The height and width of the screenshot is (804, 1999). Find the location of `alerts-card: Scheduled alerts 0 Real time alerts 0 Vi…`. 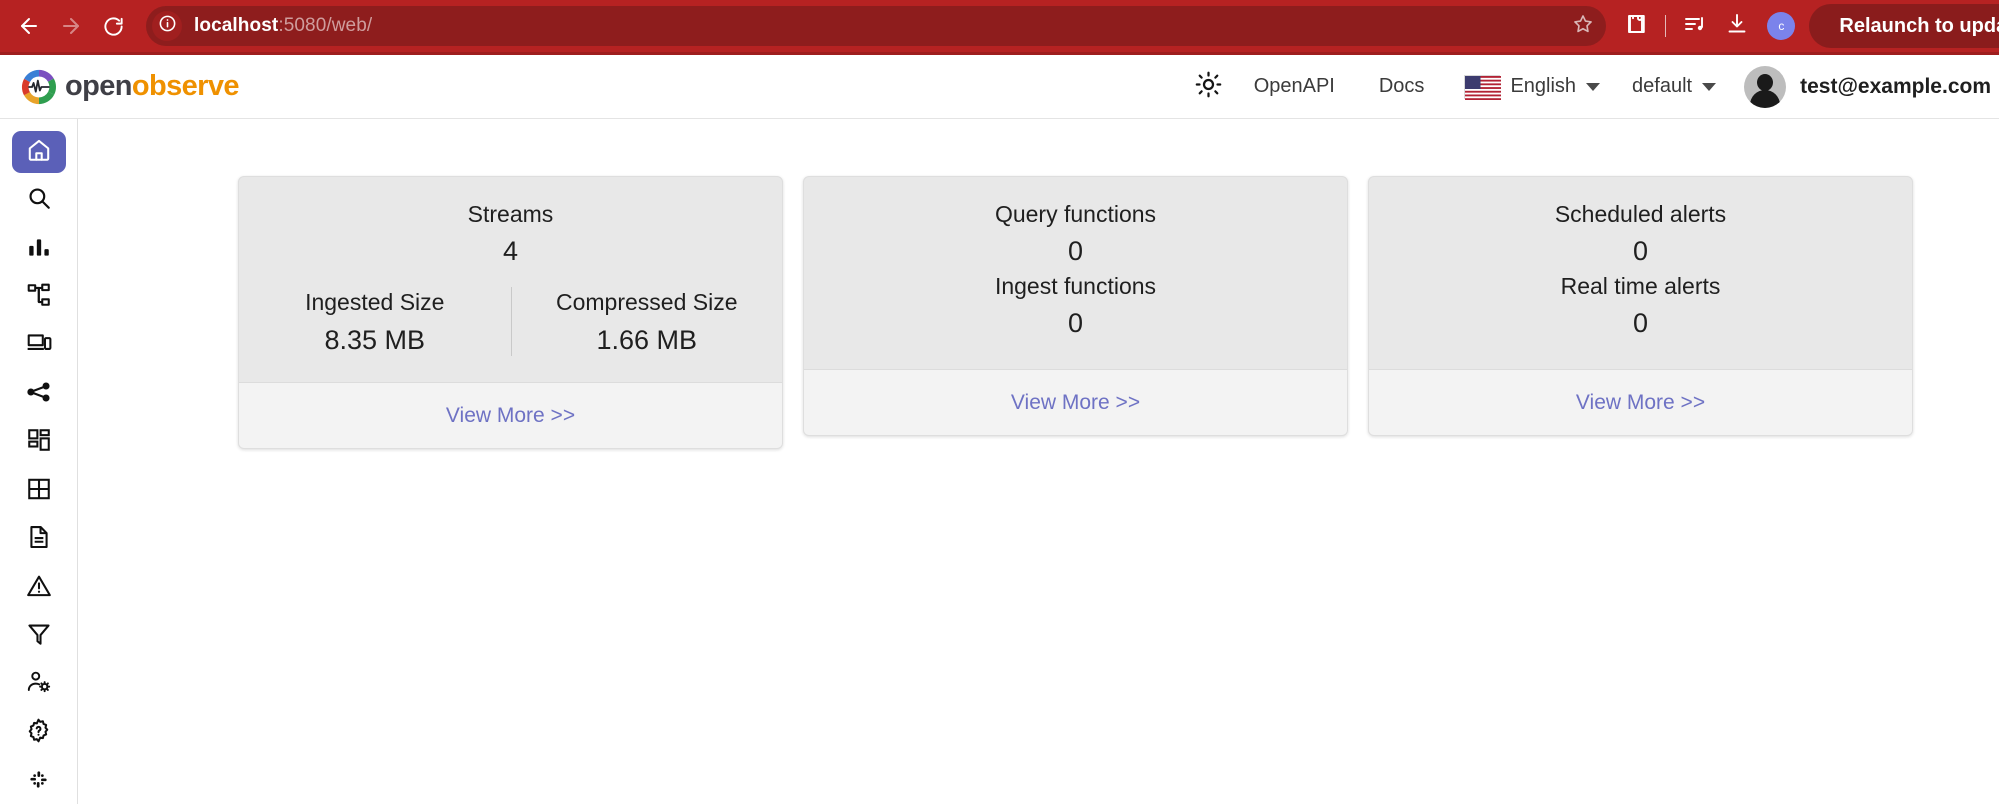

alerts-card: Scheduled alerts 0 Real time alerts 0 Vi… is located at coordinates (1640, 306).